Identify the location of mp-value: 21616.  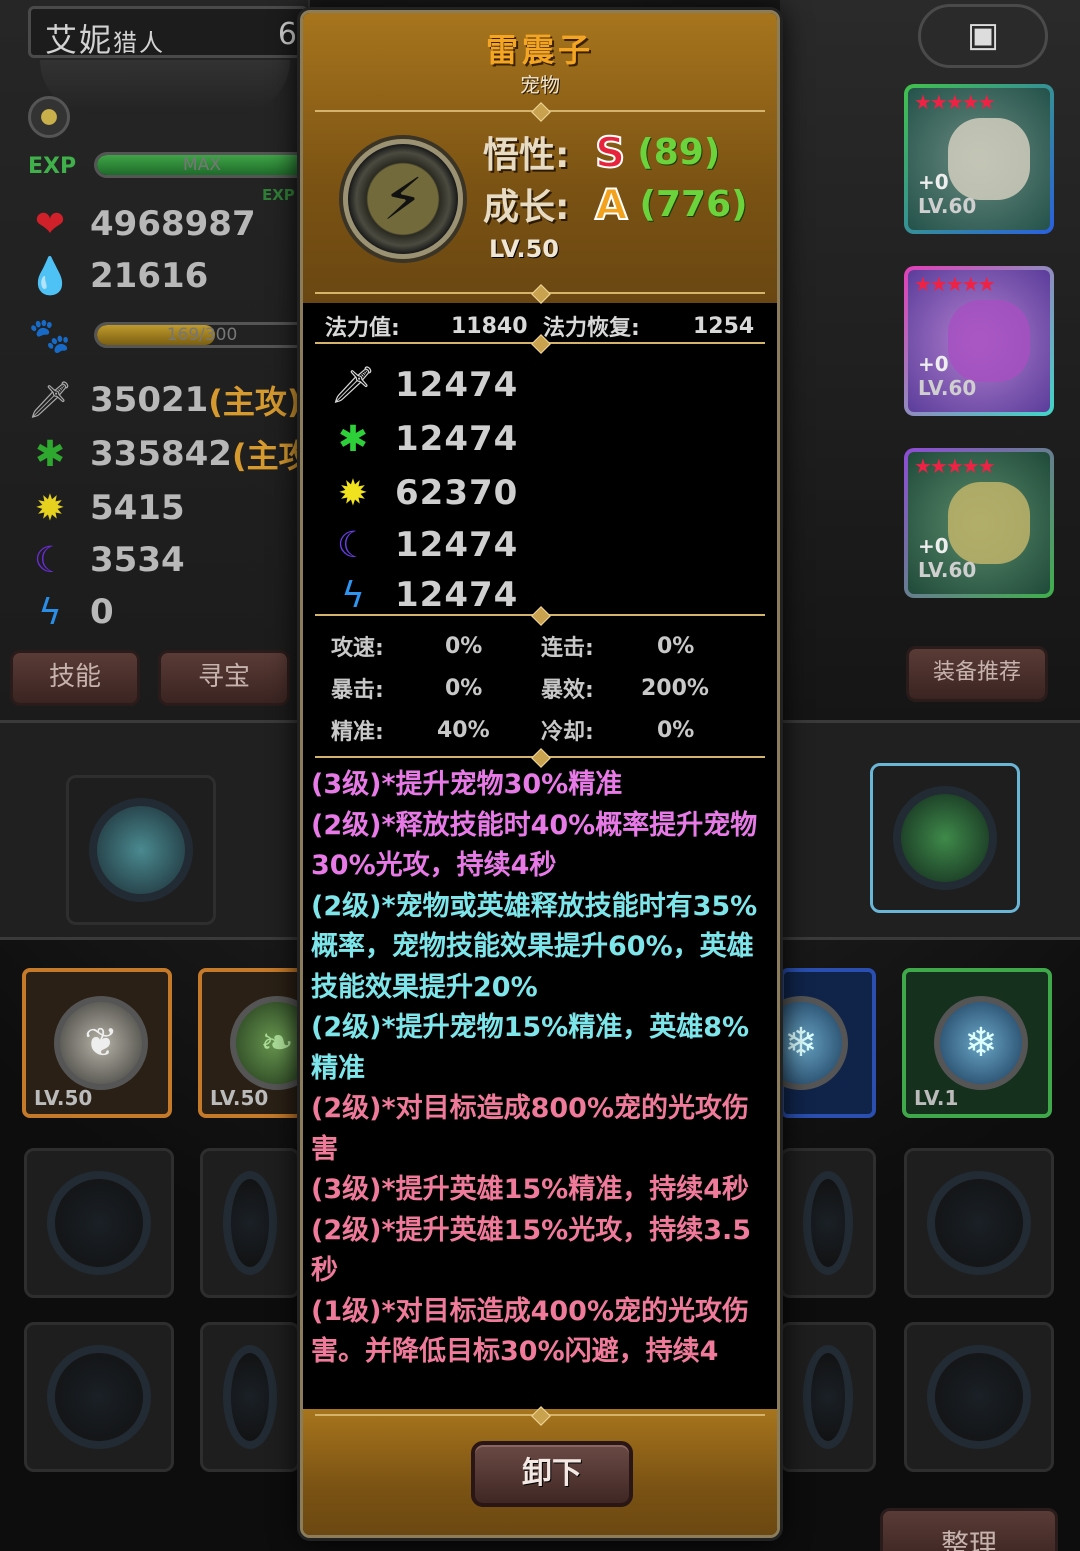
(149, 276).